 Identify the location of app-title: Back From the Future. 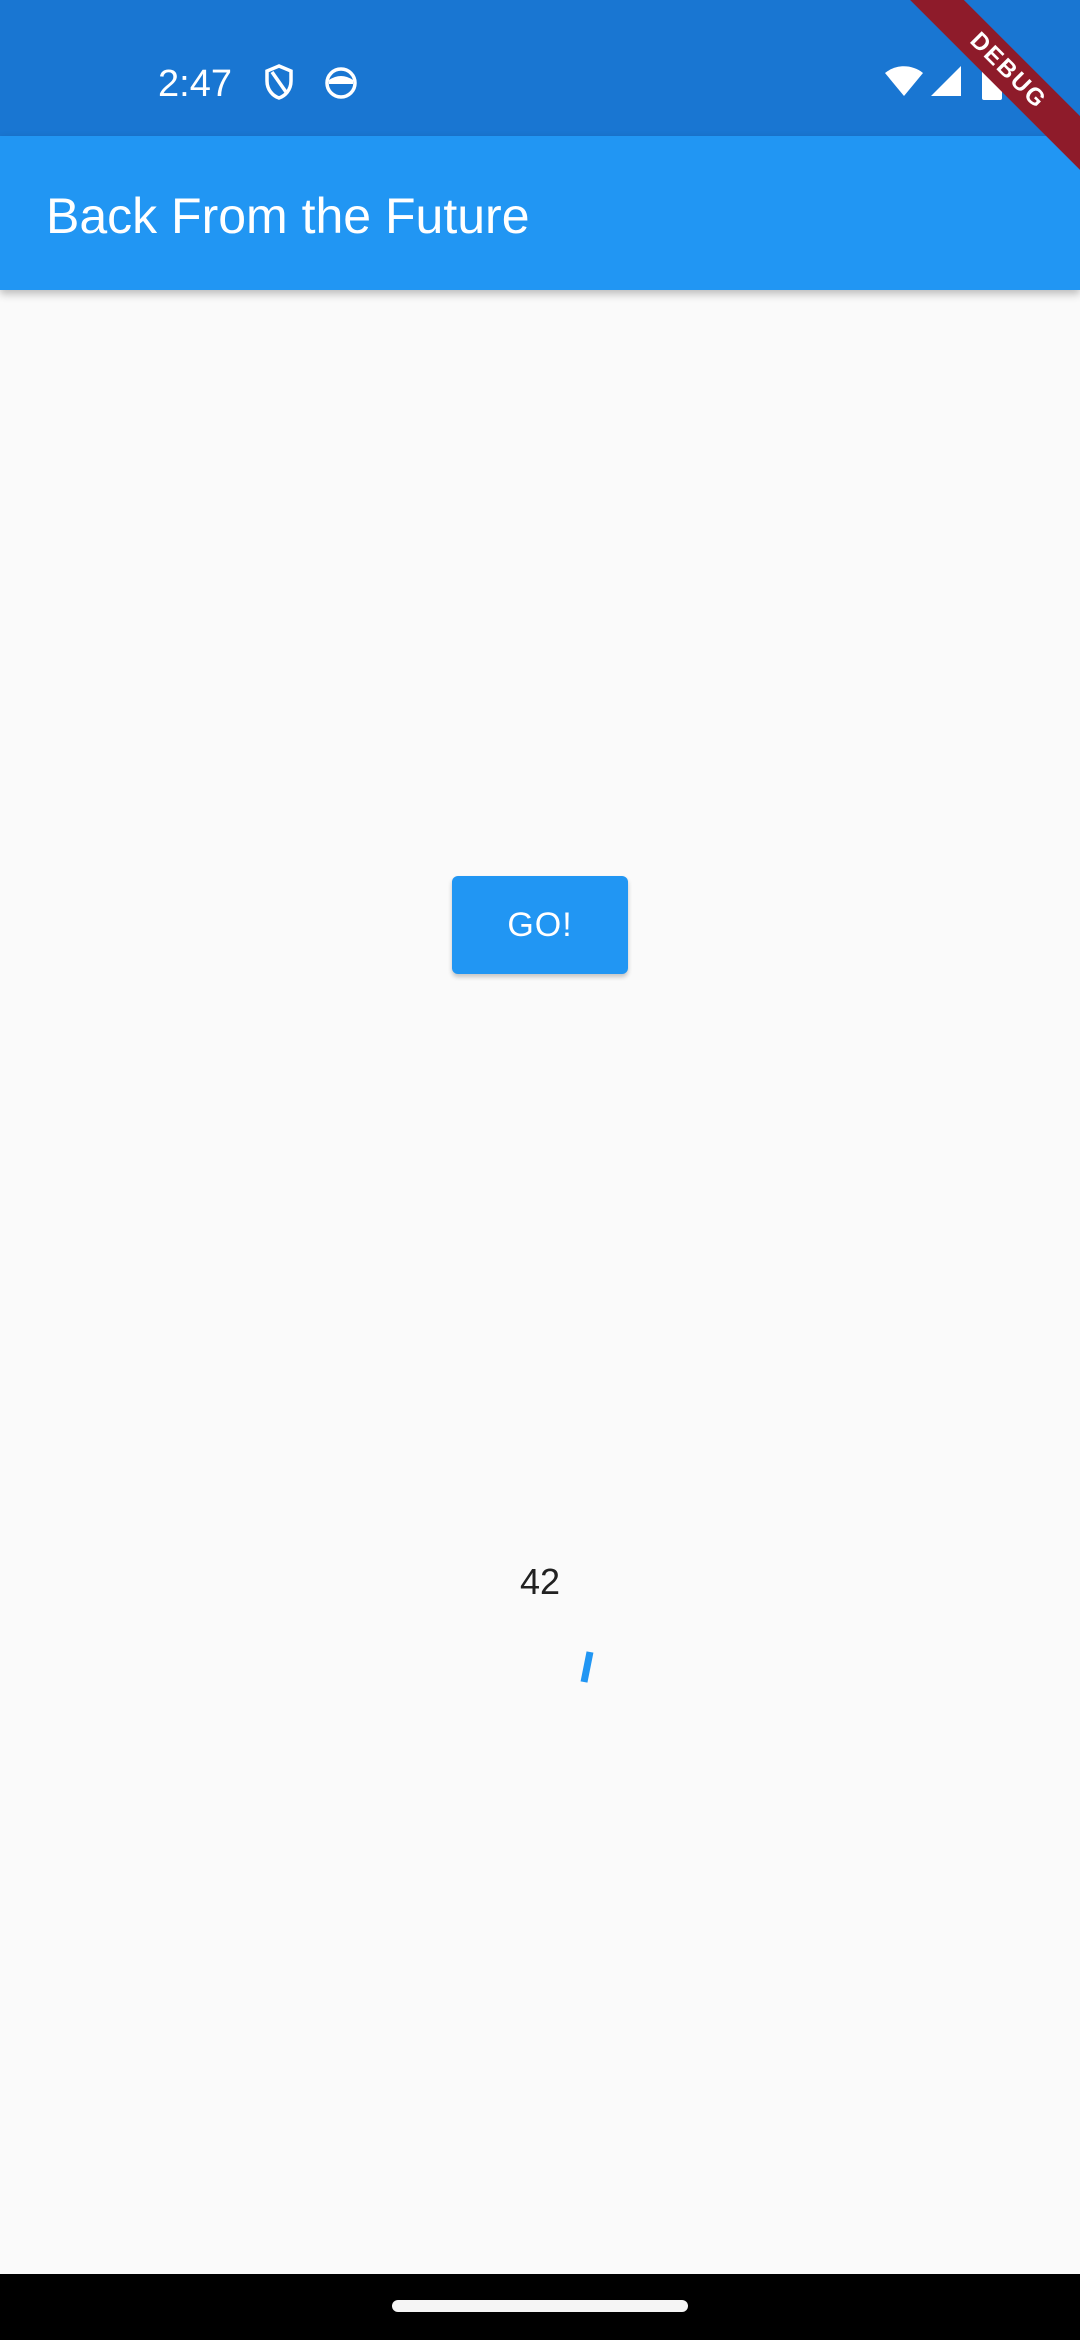
(288, 216).